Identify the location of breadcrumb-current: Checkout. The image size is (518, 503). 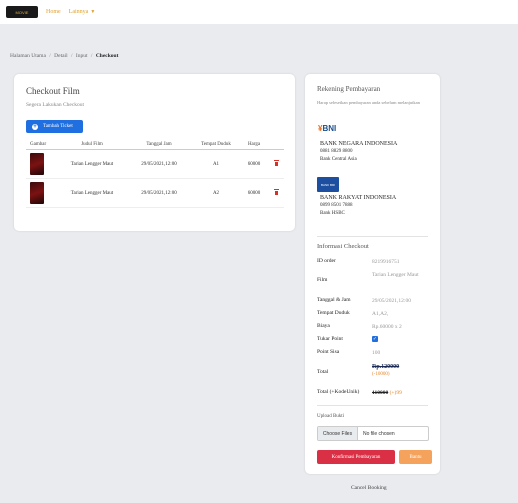
(107, 56).